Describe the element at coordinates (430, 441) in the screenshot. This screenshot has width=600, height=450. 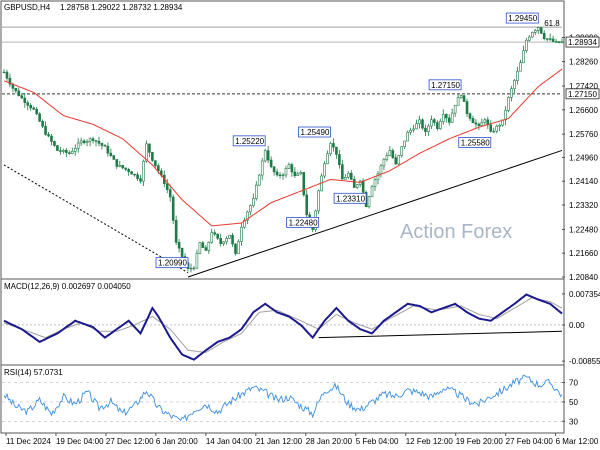
I see `time-tick-label: 12 Feb 12:00` at that location.